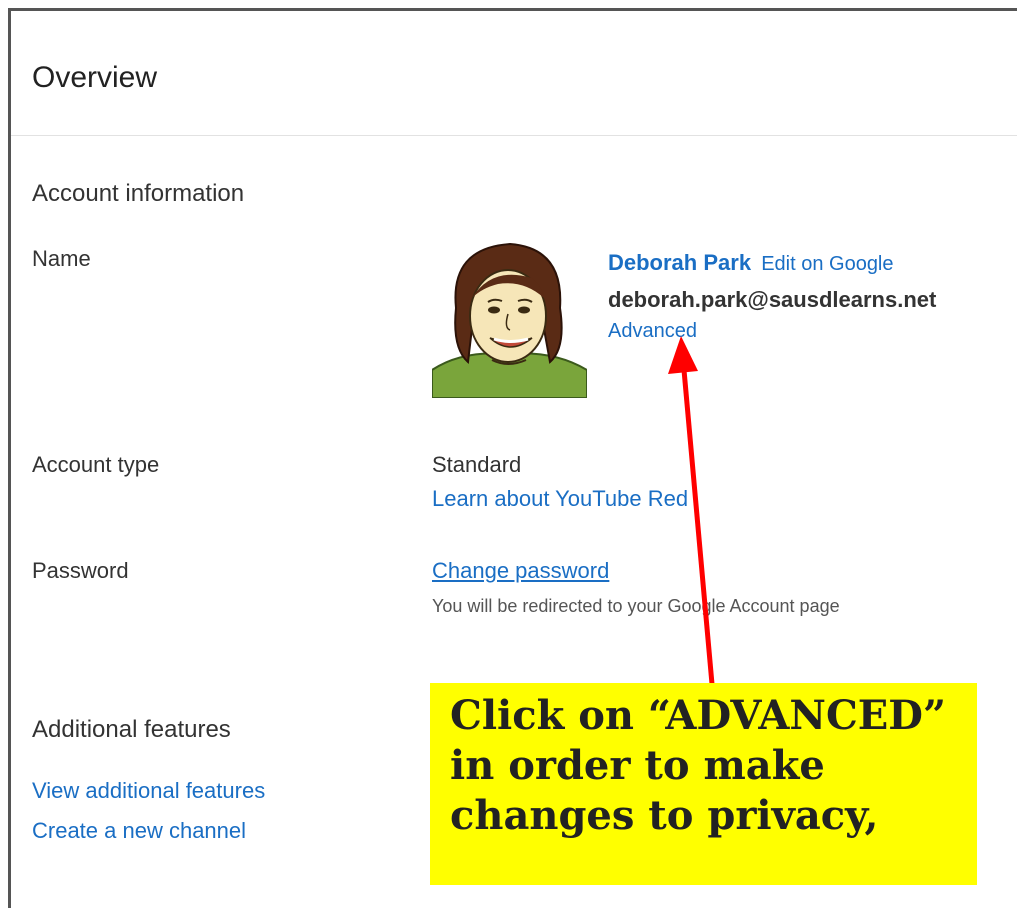 The height and width of the screenshot is (908, 1017). I want to click on avatar, so click(509, 318).